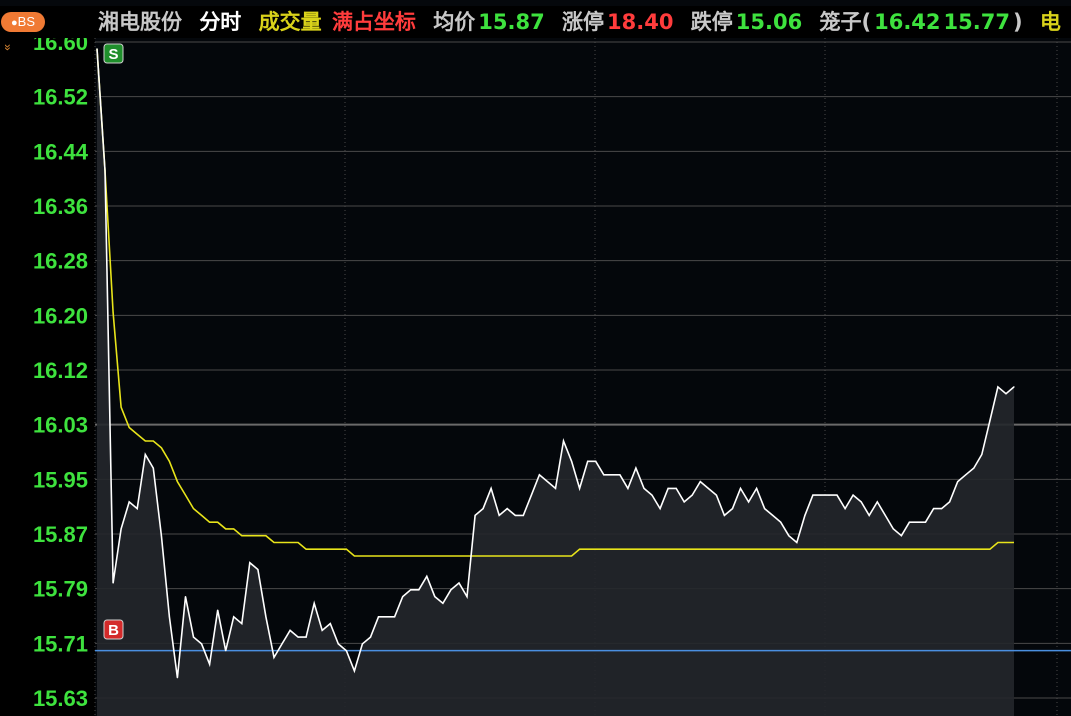 The height and width of the screenshot is (716, 1071). I want to click on y-tick-label: 16.03, so click(60, 425).